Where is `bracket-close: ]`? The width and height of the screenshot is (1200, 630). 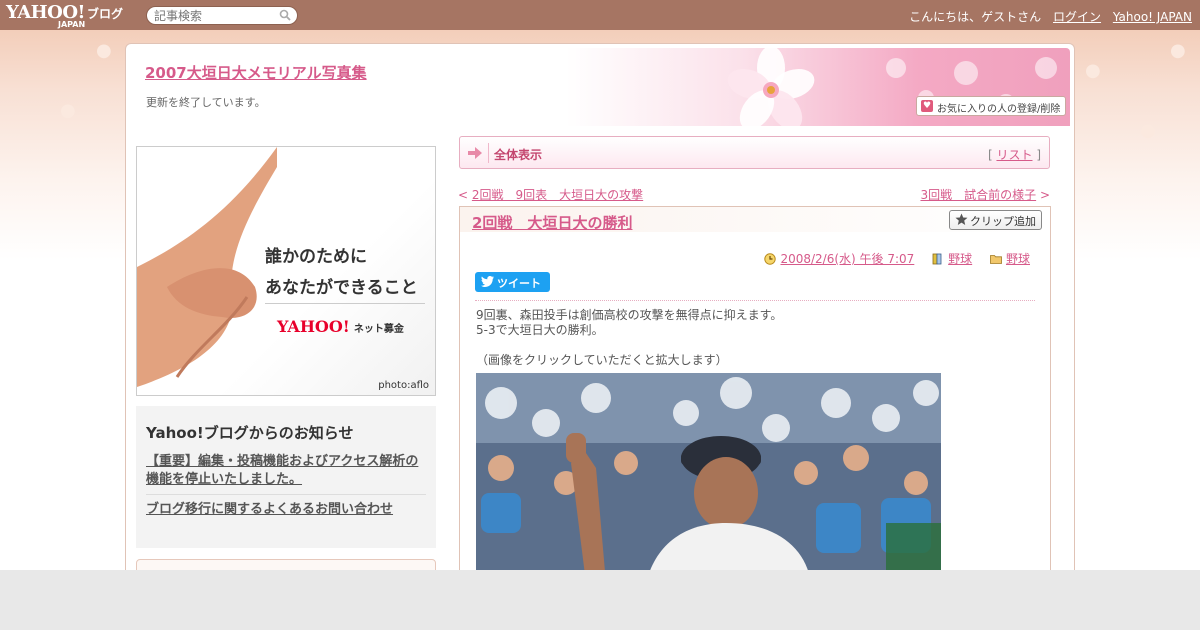
bracket-close: ] is located at coordinates (1038, 155).